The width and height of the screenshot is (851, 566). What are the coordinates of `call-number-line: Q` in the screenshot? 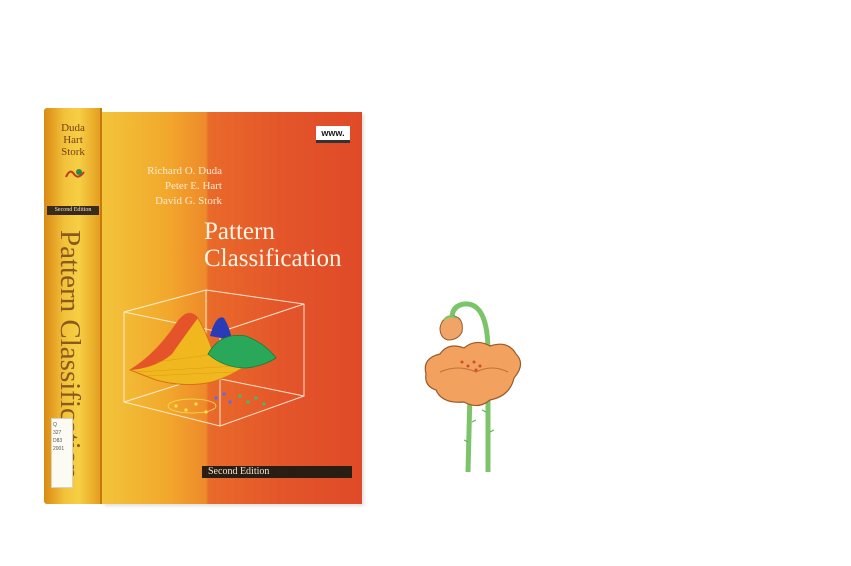 It's located at (55, 425).